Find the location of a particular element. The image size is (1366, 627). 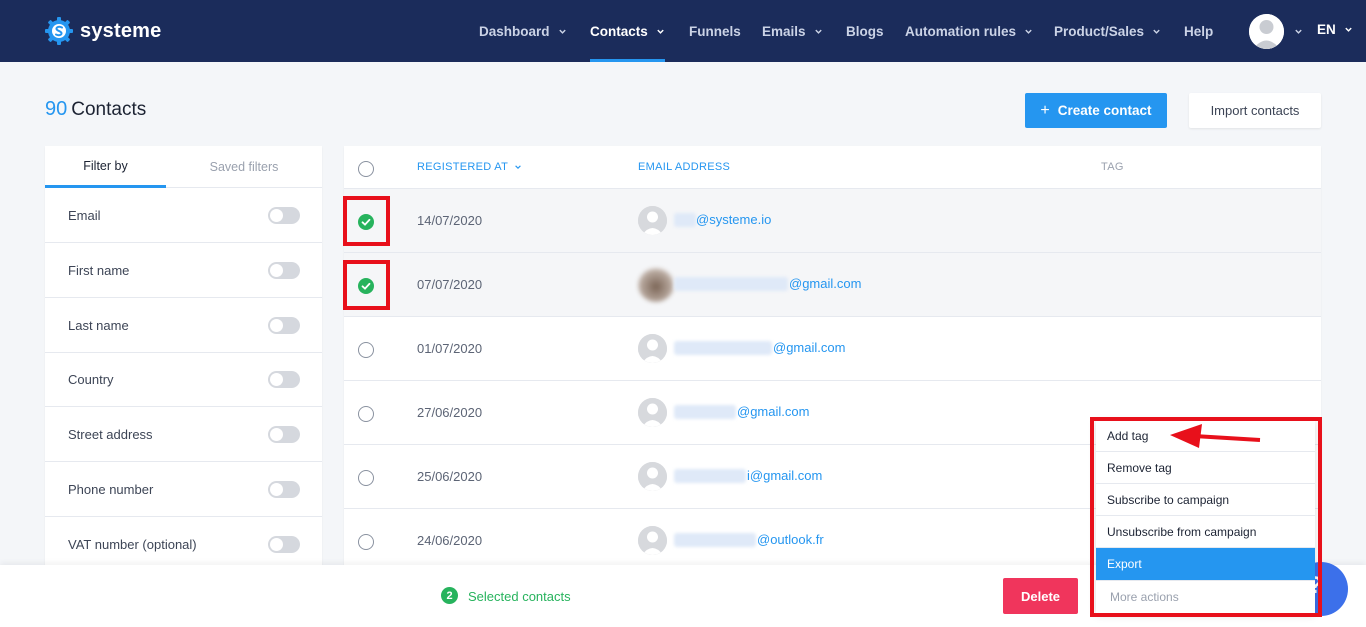

filter-label: Phone number is located at coordinates (111, 489).